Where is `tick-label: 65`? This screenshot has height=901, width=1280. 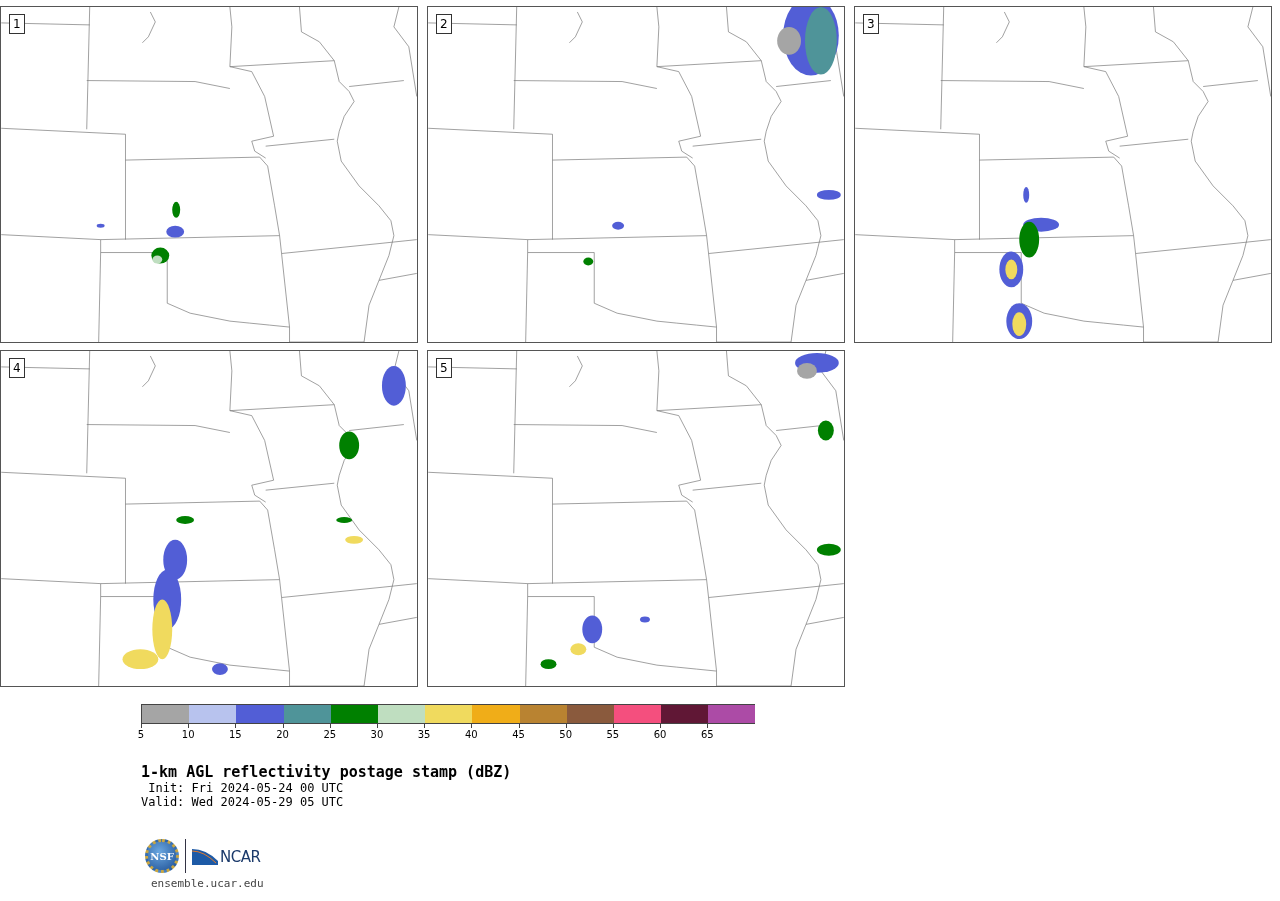
tick-label: 65 is located at coordinates (707, 734).